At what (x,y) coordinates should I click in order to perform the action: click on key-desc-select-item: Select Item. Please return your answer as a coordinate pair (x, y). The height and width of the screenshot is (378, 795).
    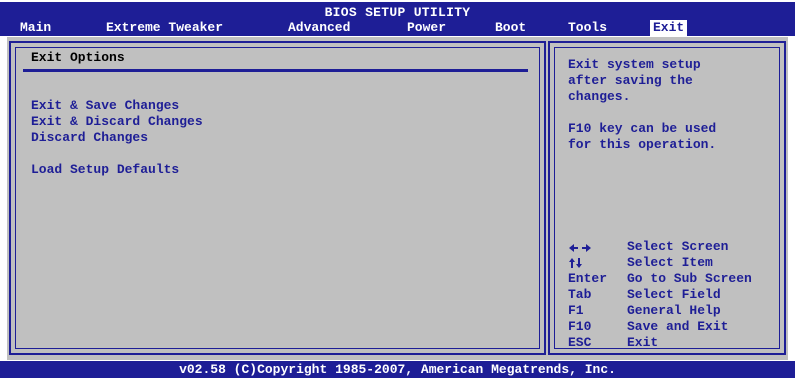
    Looking at the image, I should click on (670, 262).